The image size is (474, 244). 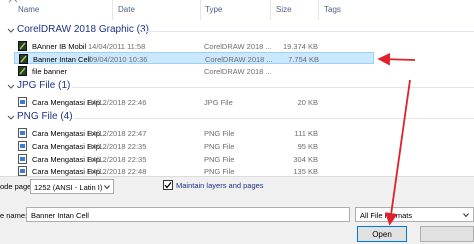 I want to click on file-date: 09/04/2010 10:36, so click(x=118, y=59).